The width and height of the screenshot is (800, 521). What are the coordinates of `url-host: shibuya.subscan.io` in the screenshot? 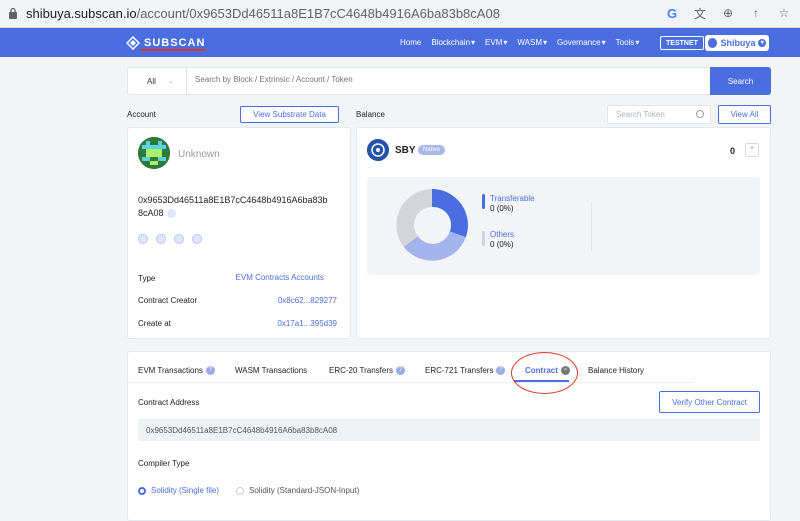 It's located at (81, 13).